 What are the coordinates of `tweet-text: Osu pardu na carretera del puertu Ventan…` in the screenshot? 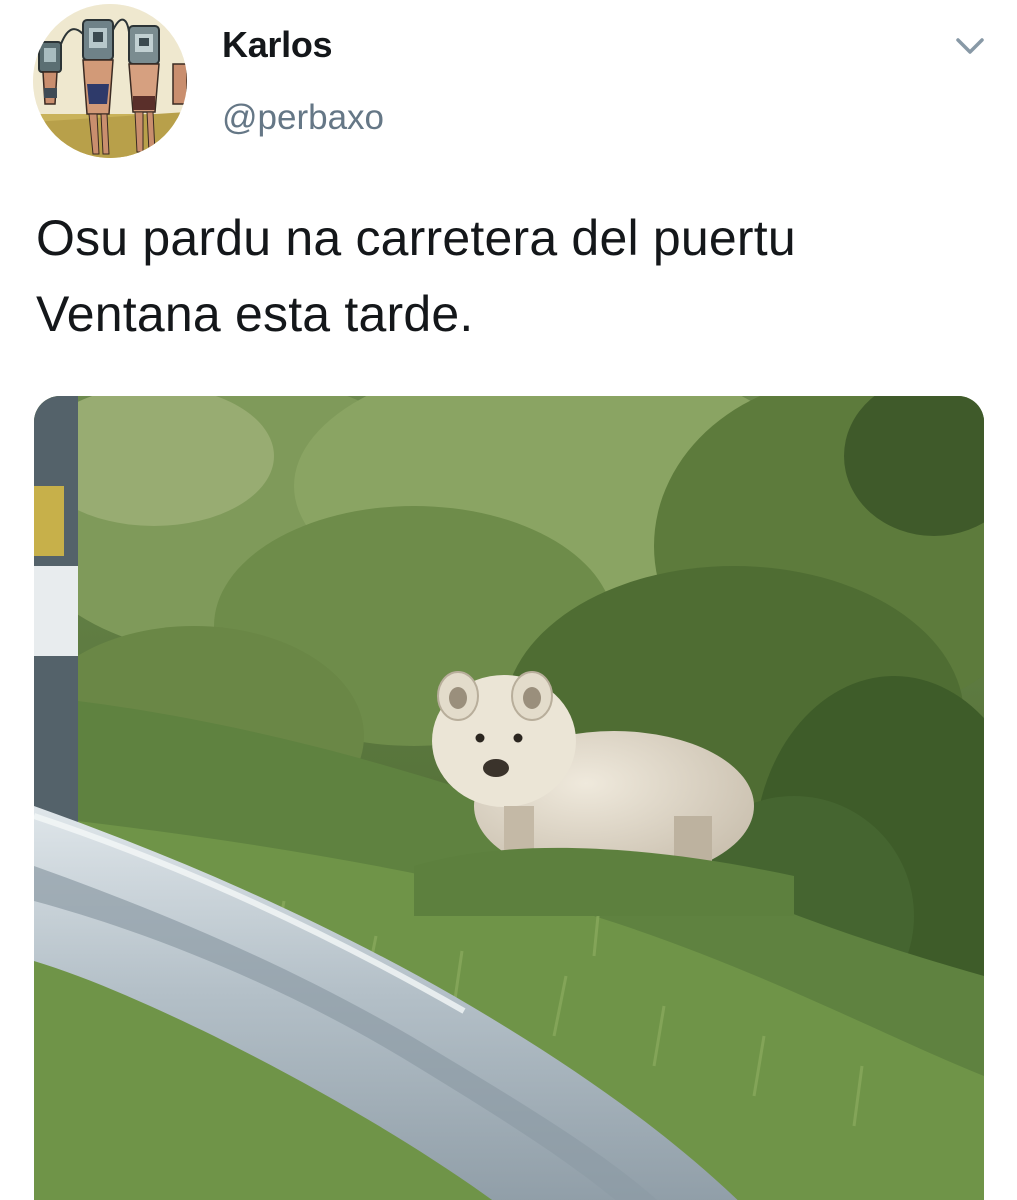 It's located at (511, 276).